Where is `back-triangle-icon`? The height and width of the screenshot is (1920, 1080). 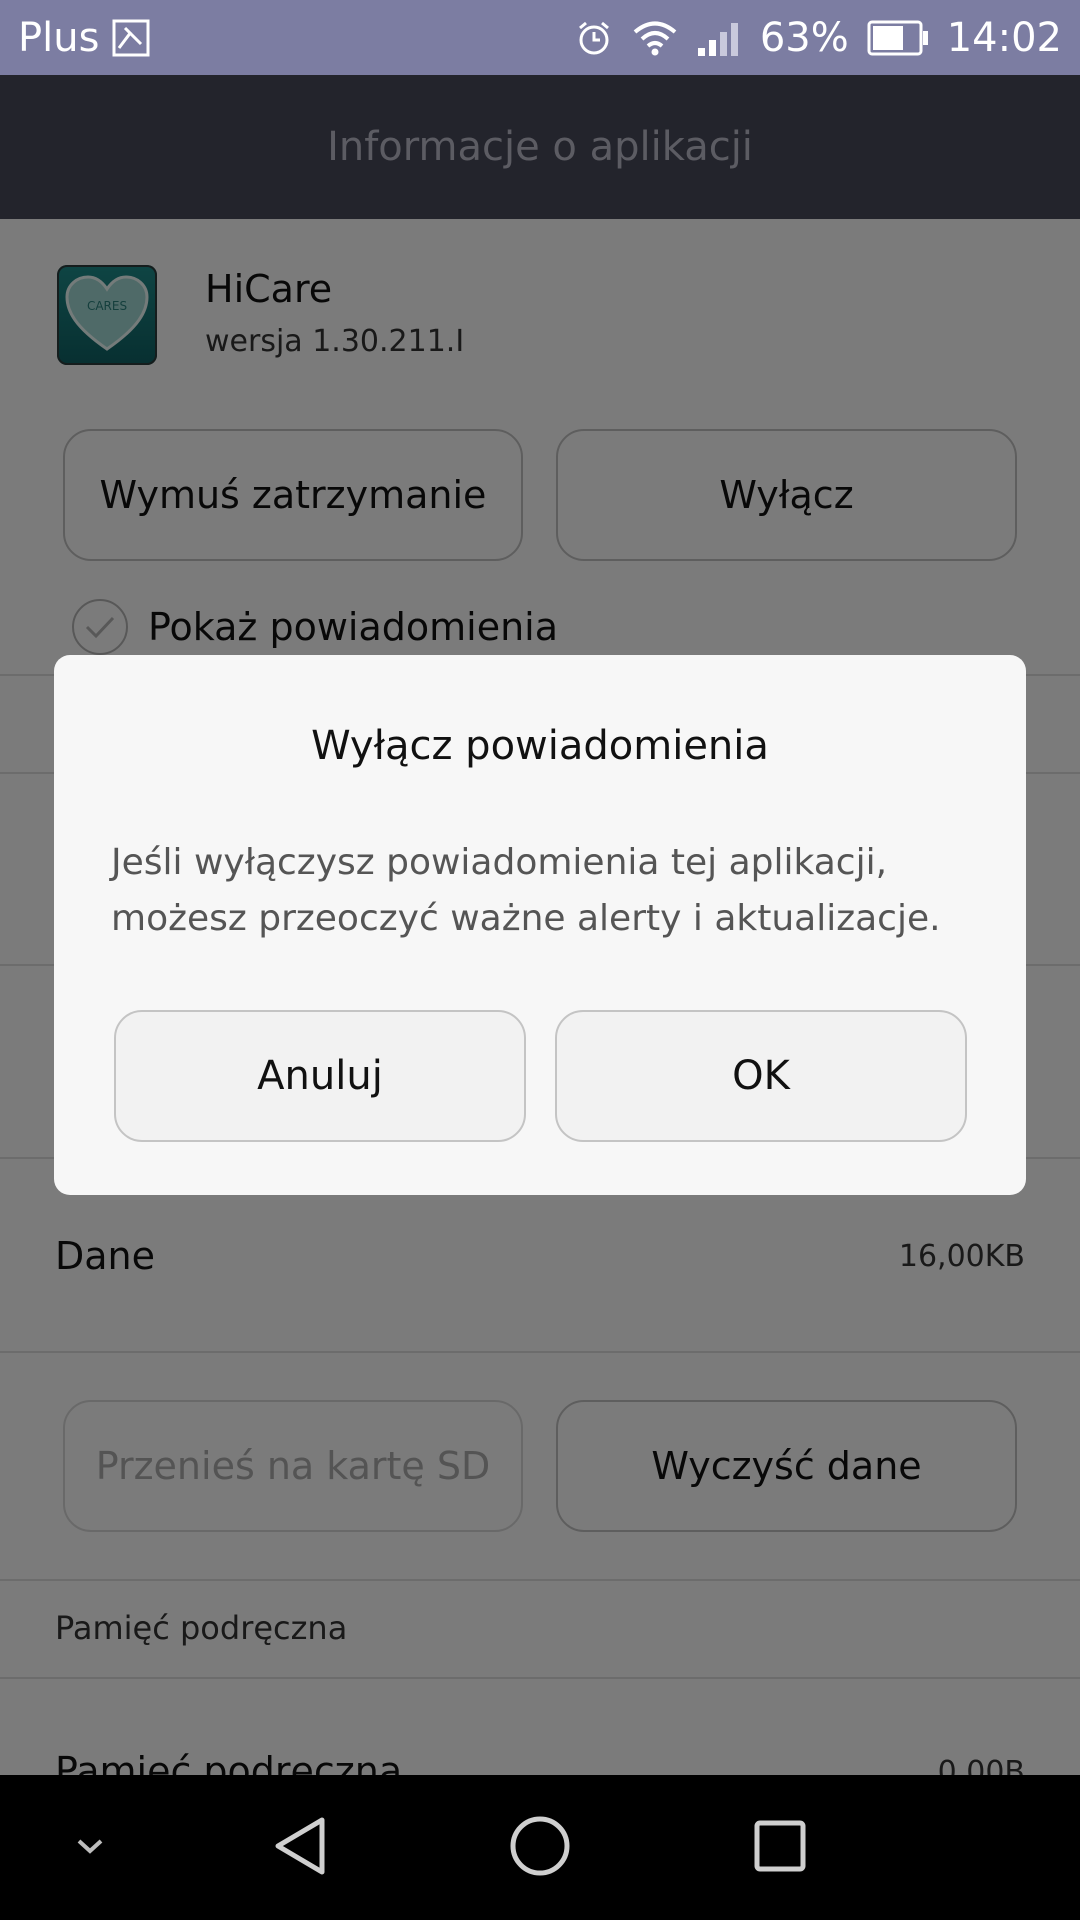
back-triangle-icon is located at coordinates (300, 1848).